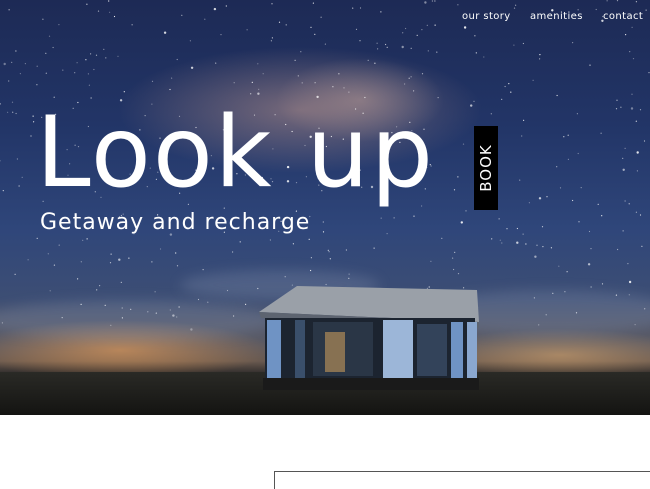  What do you see at coordinates (175, 222) in the screenshot?
I see `hero-subheadline: Getaway and recharge` at bounding box center [175, 222].